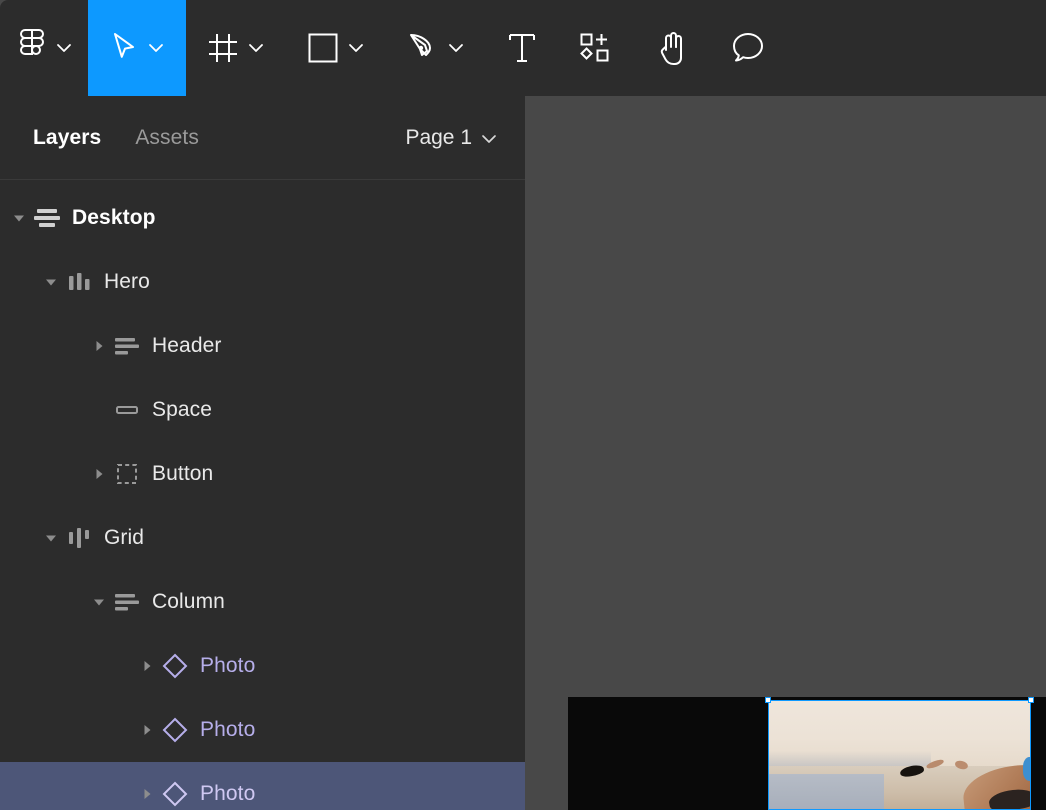  What do you see at coordinates (67, 138) in the screenshot?
I see `tab-layers: Layers` at bounding box center [67, 138].